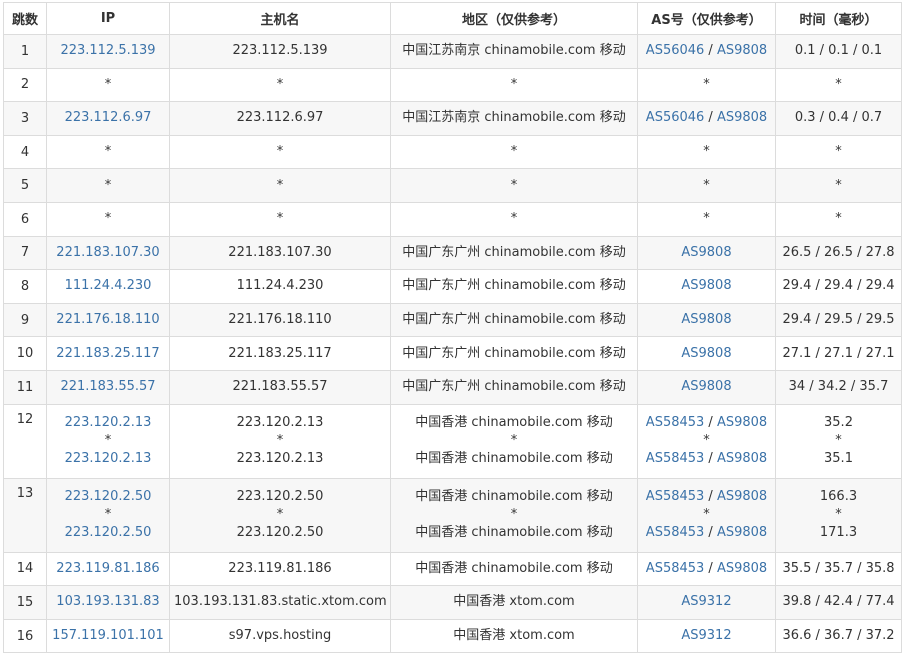 This screenshot has width=905, height=653. I want to click on header-time: 时间（毫秒）, so click(838, 18).